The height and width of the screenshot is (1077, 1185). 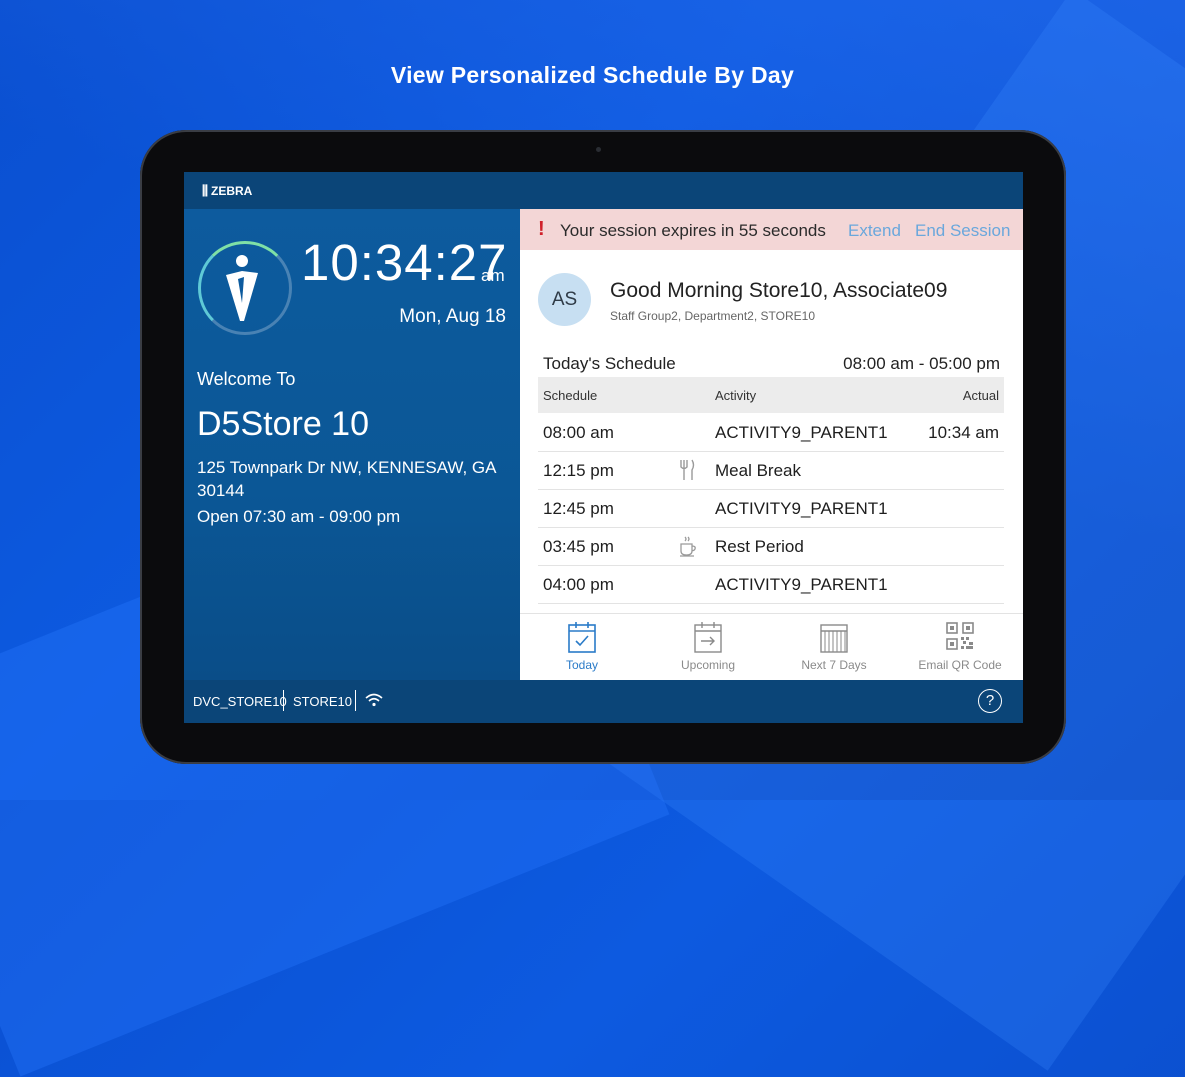 What do you see at coordinates (246, 379) in the screenshot?
I see `welcome-label: Welcome To` at bounding box center [246, 379].